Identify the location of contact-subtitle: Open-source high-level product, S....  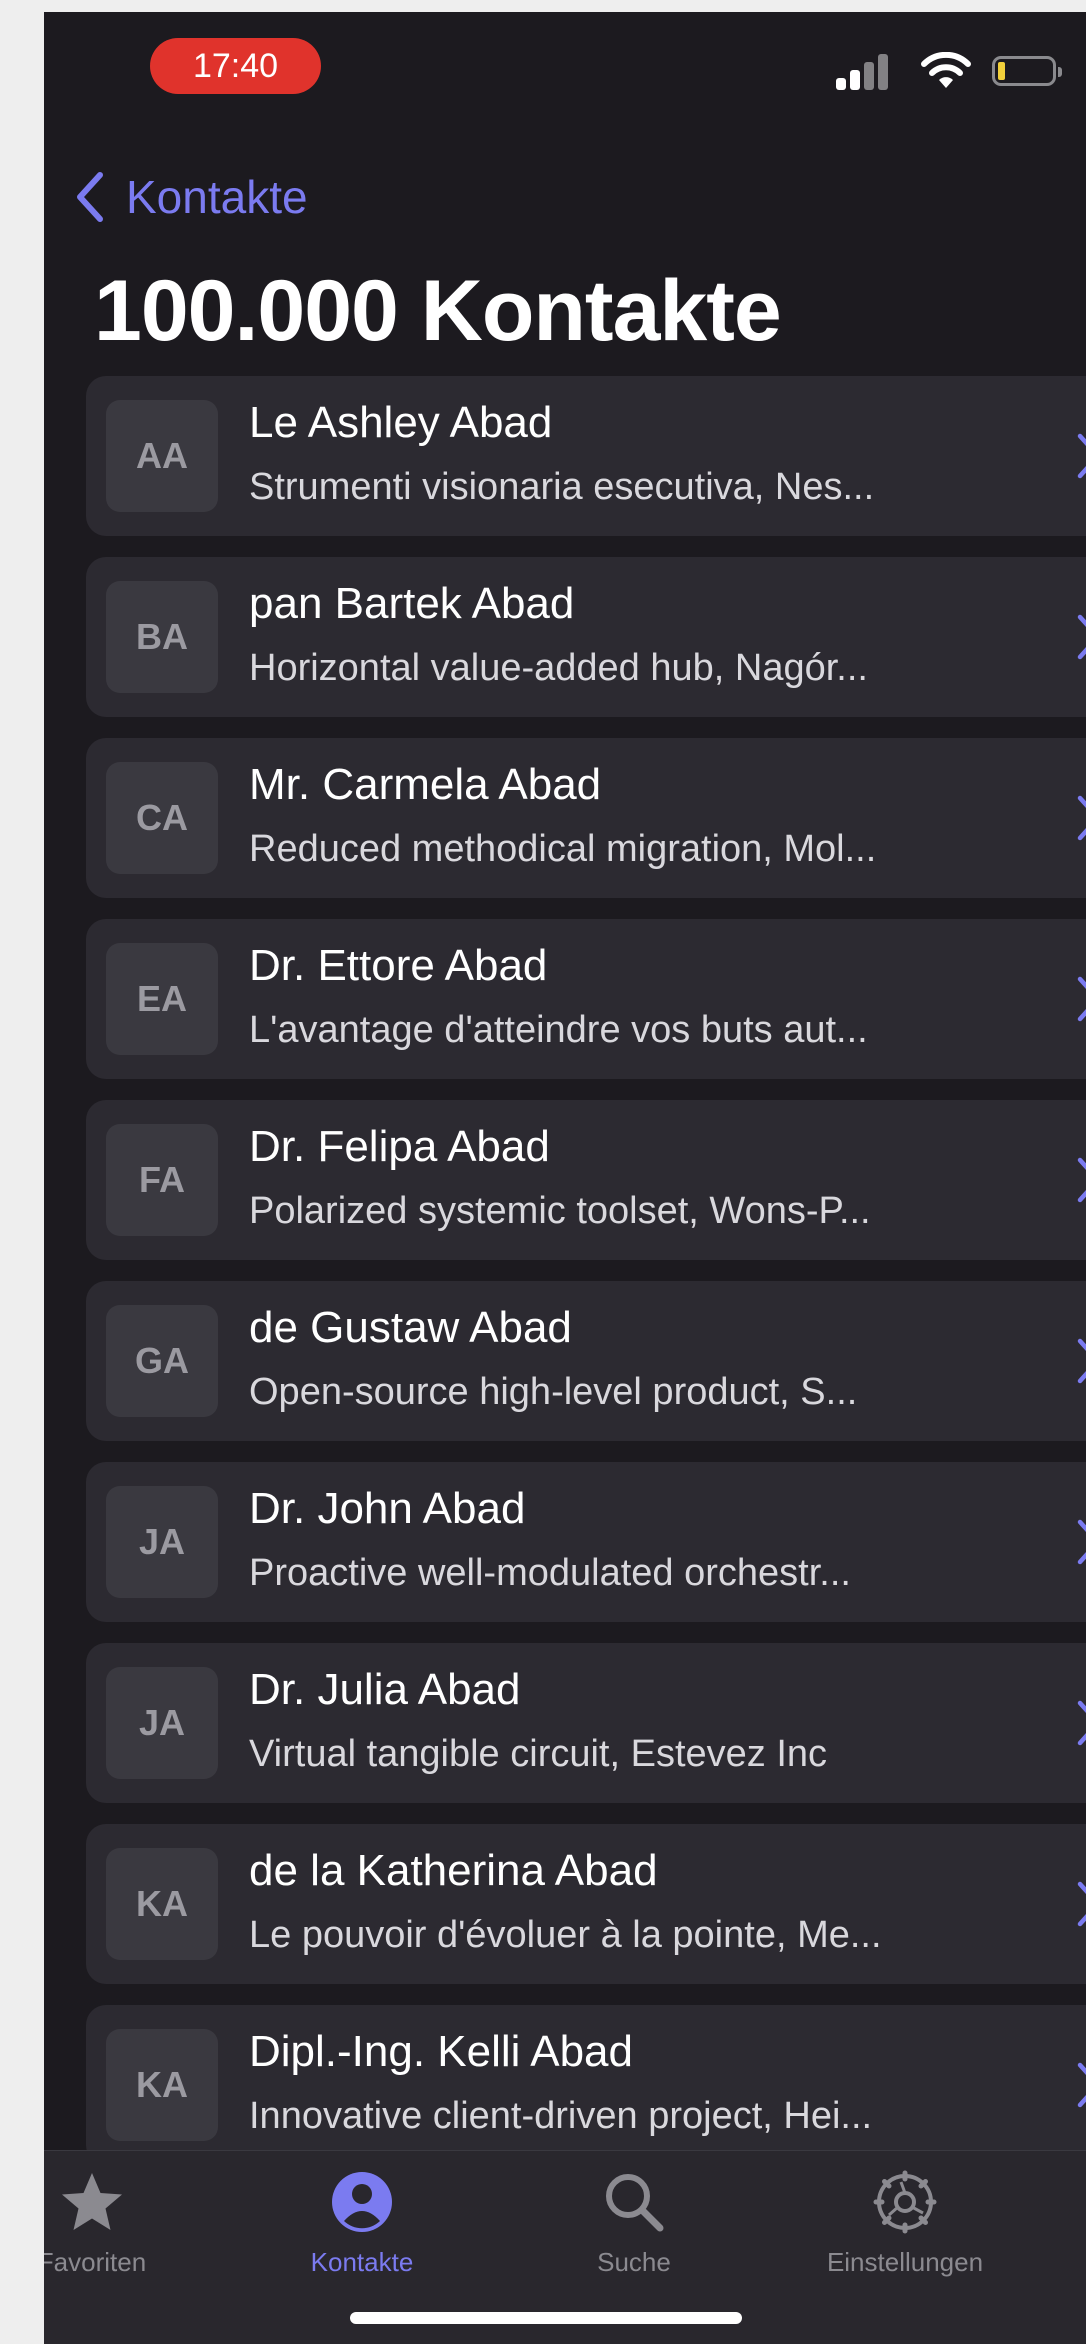
(553, 1392).